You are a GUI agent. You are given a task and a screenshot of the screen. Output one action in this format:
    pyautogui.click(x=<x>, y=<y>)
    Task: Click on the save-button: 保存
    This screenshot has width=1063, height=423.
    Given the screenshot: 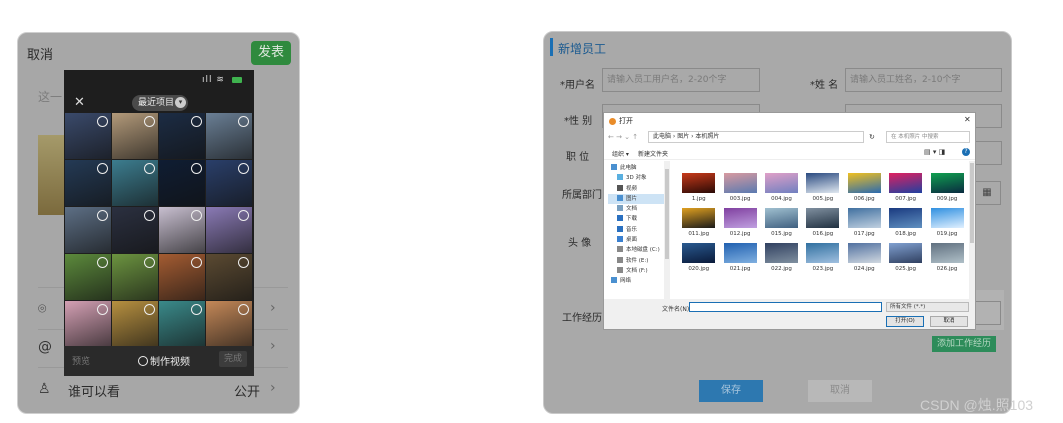 What is the action you would take?
    pyautogui.click(x=731, y=391)
    